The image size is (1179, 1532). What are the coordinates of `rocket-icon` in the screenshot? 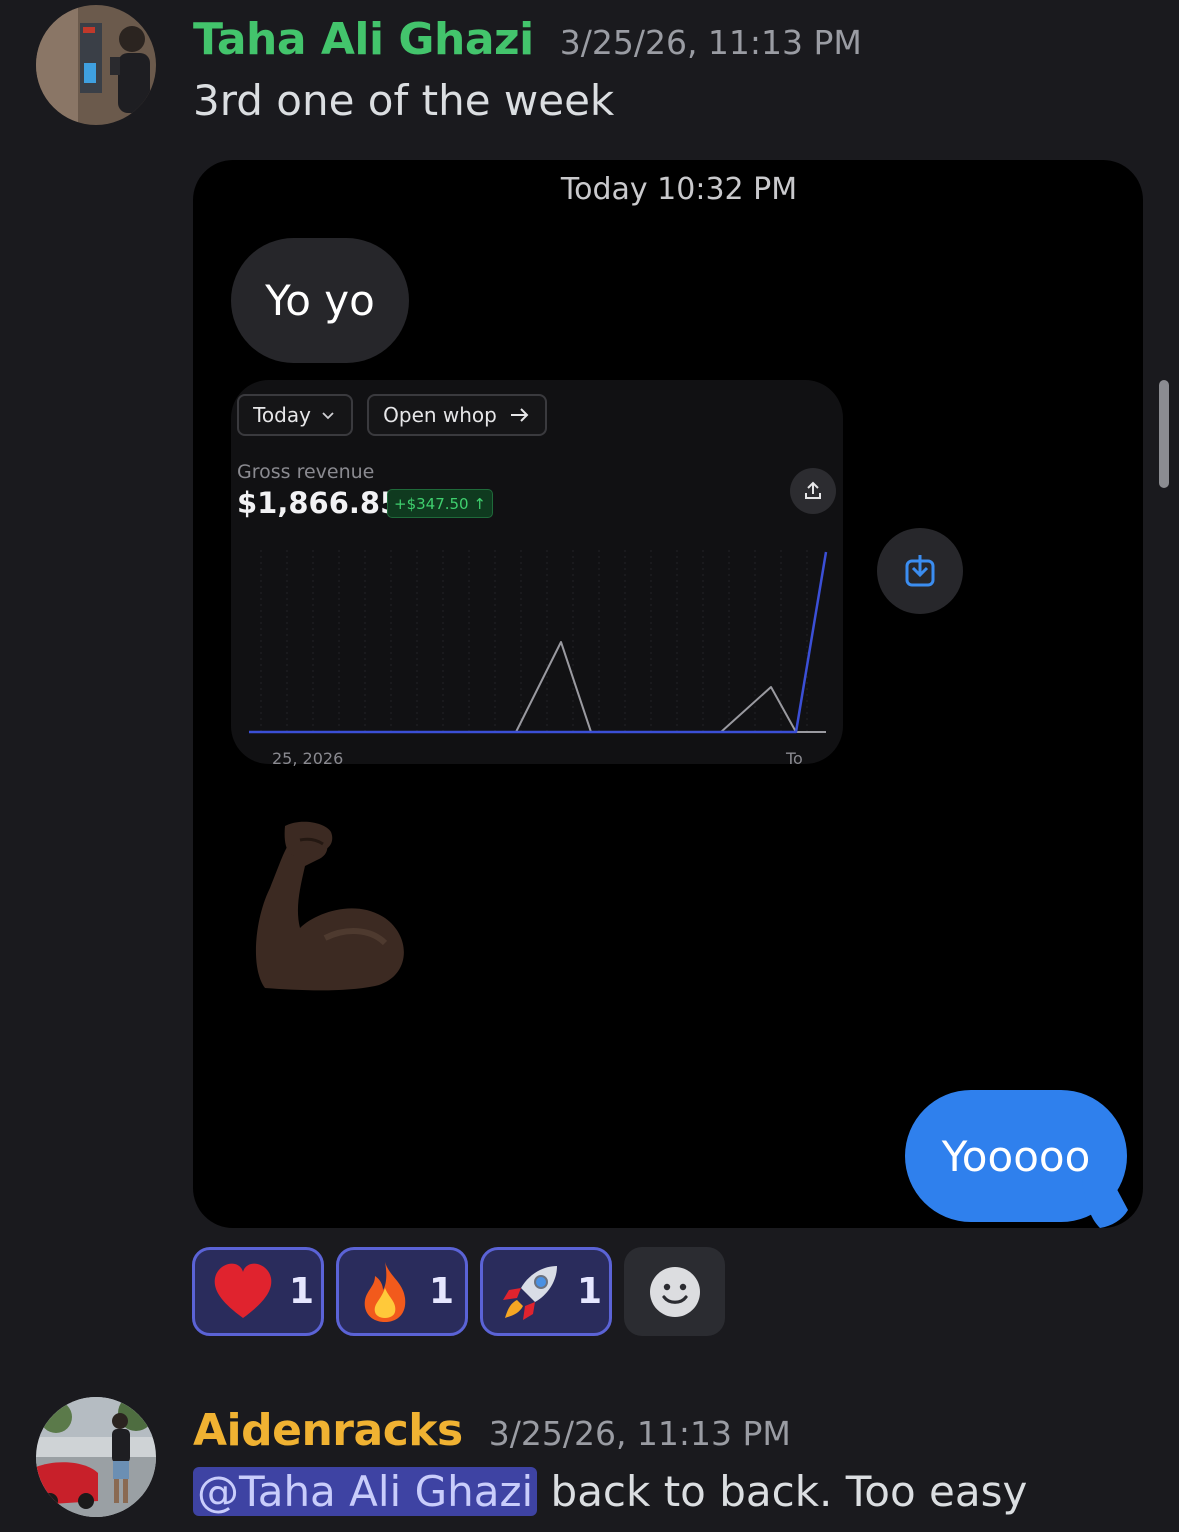 It's located at (530, 1292).